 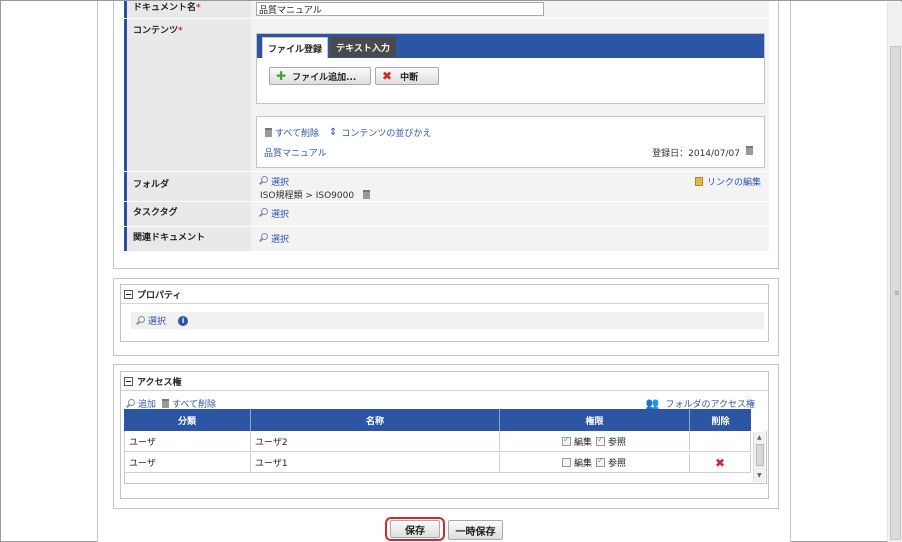 I want to click on tasktag-cell: 選択, so click(x=510, y=214).